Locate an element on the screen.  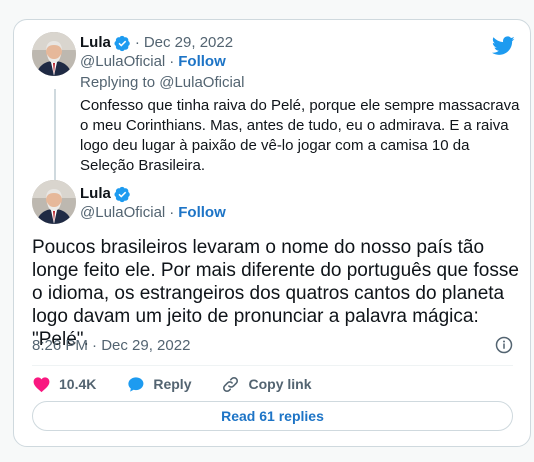
reply-button: Reply is located at coordinates (158, 384).